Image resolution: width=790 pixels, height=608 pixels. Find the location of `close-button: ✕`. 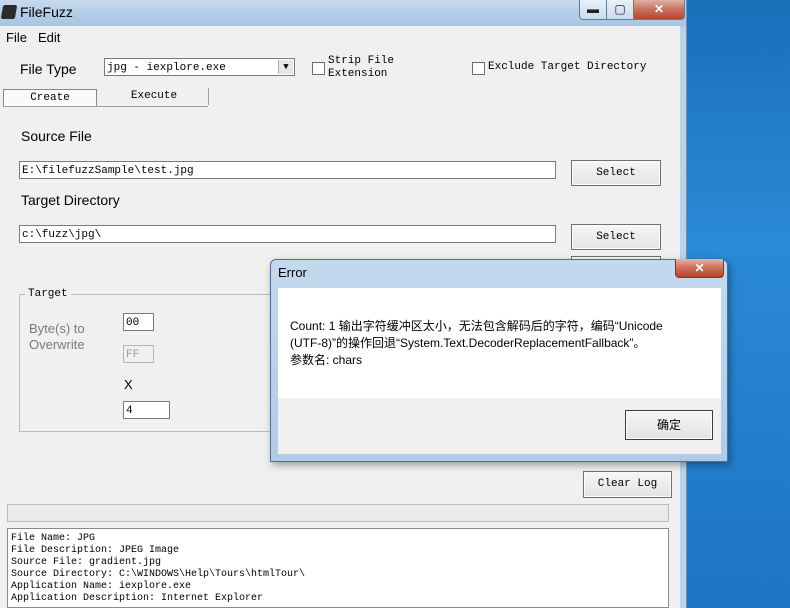

close-button: ✕ is located at coordinates (659, 10).